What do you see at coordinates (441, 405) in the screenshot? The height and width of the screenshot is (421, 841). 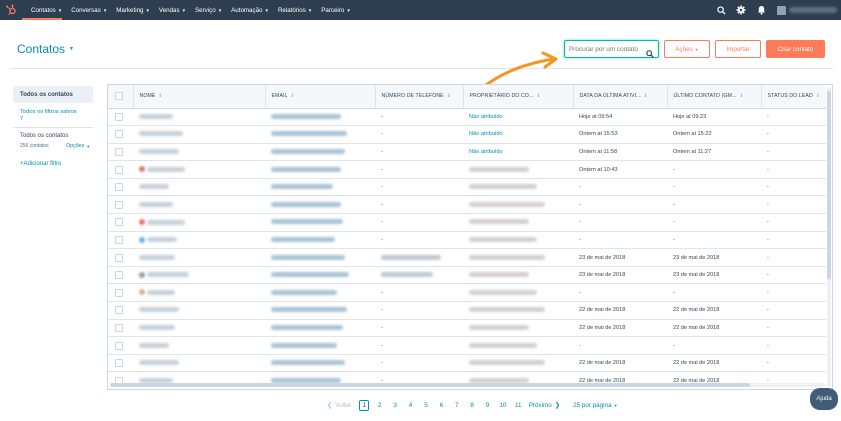 I see `page-6-button: 6` at bounding box center [441, 405].